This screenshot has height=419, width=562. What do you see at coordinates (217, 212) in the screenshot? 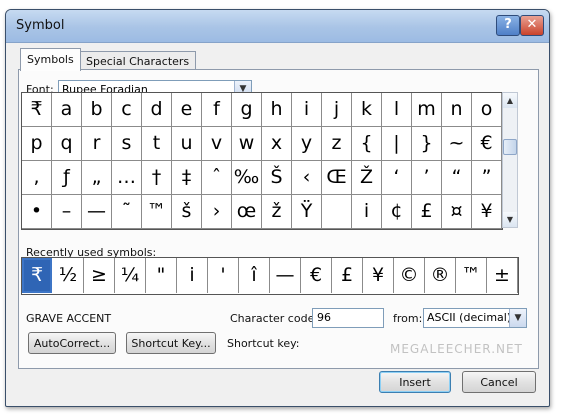
I see `symbol-cell: ›` at bounding box center [217, 212].